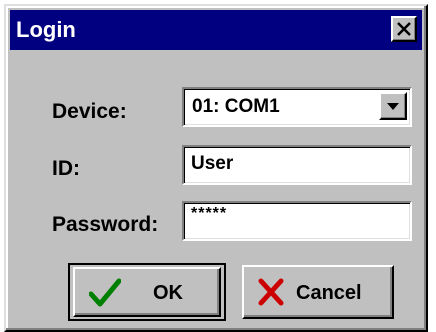 The image size is (436, 332). What do you see at coordinates (89, 111) in the screenshot?
I see `device-label: Device:` at bounding box center [89, 111].